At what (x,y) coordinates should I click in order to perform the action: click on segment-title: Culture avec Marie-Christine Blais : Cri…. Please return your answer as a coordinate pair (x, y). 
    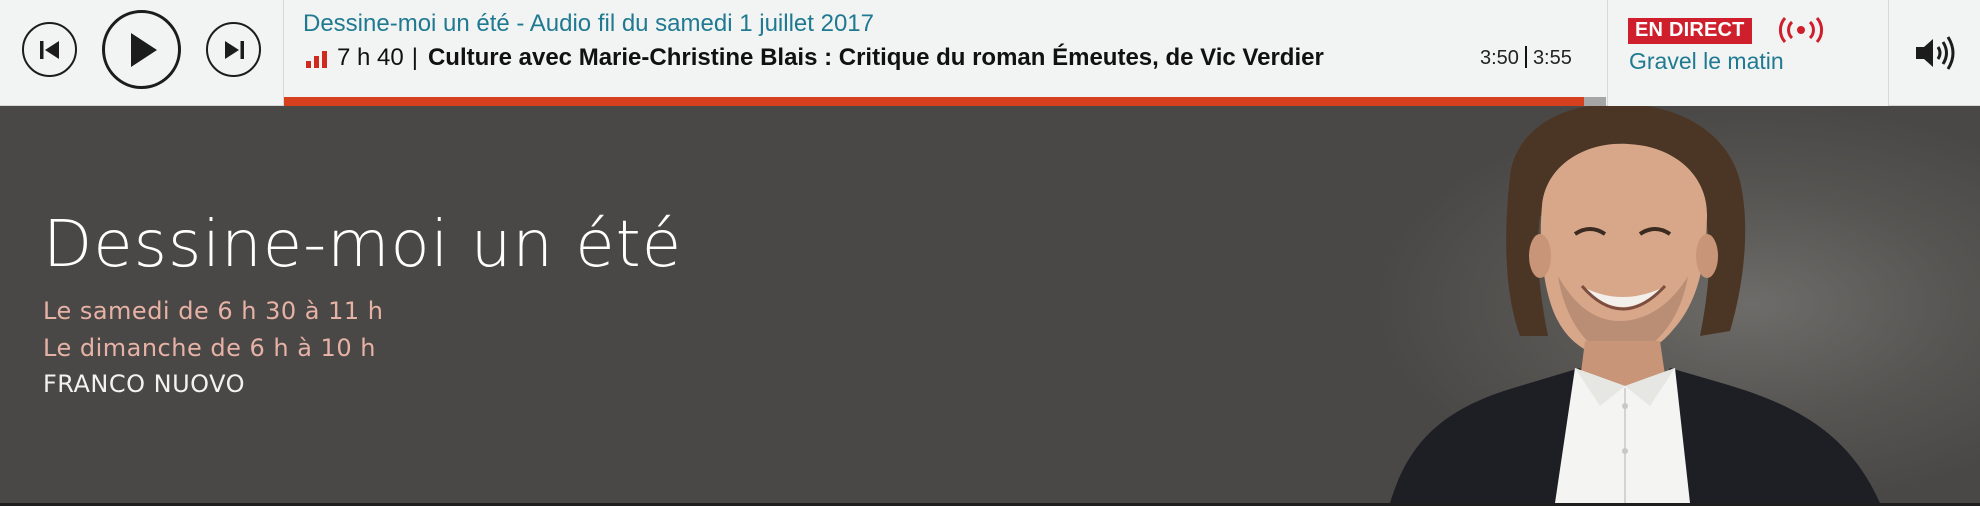
    Looking at the image, I should click on (875, 57).